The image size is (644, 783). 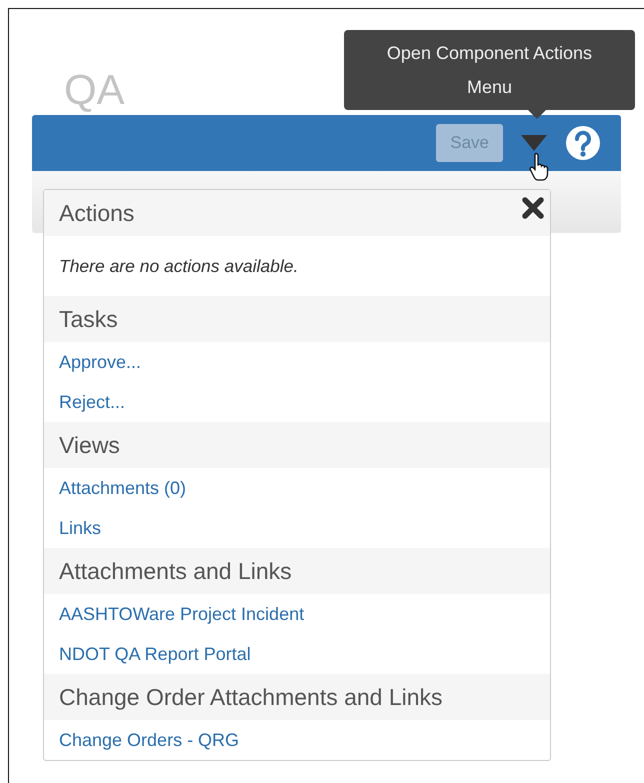 What do you see at coordinates (96, 213) in the screenshot?
I see `dropdown-title: Actions` at bounding box center [96, 213].